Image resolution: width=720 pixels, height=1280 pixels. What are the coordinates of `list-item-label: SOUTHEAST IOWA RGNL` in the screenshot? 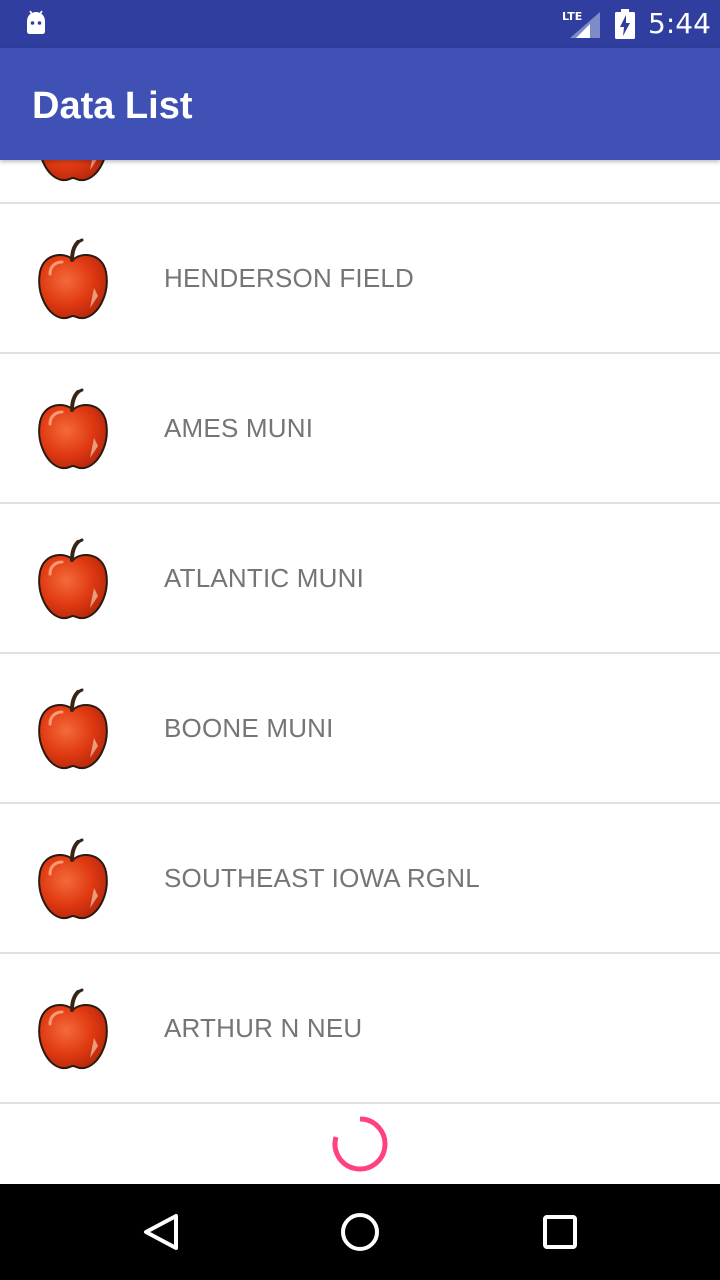 It's located at (322, 878).